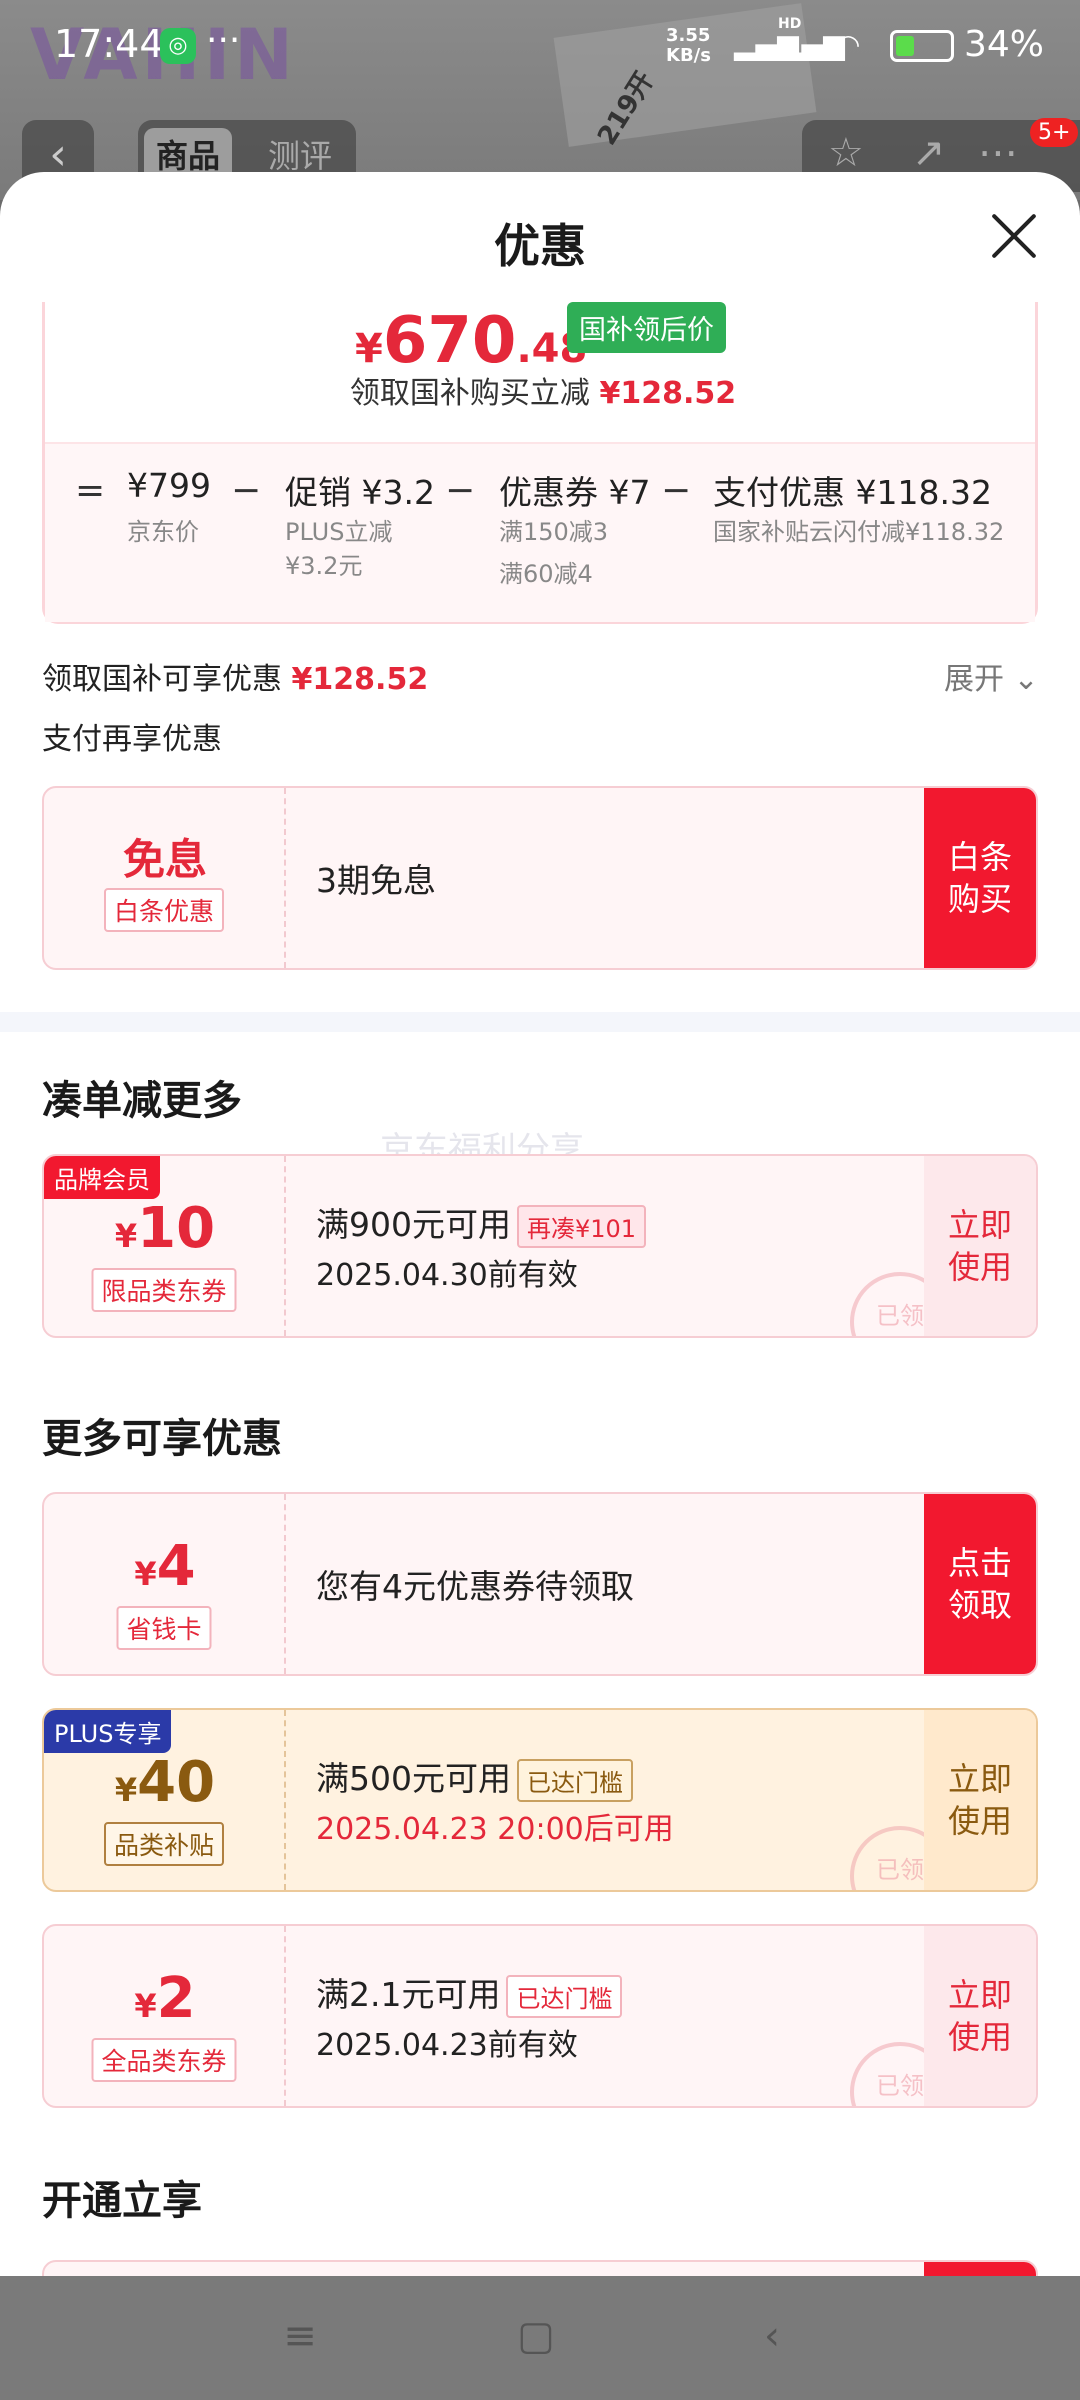  Describe the element at coordinates (162, 679) in the screenshot. I see `subsidy-row-label: 领取国补可享优惠` at that location.